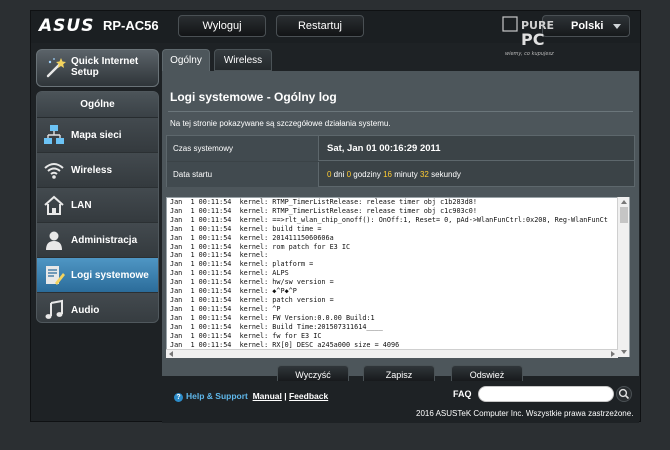 The image size is (670, 450). I want to click on purepc-watermark-logo: PURE PC wiemy, co kupujesz, so click(528, 36).